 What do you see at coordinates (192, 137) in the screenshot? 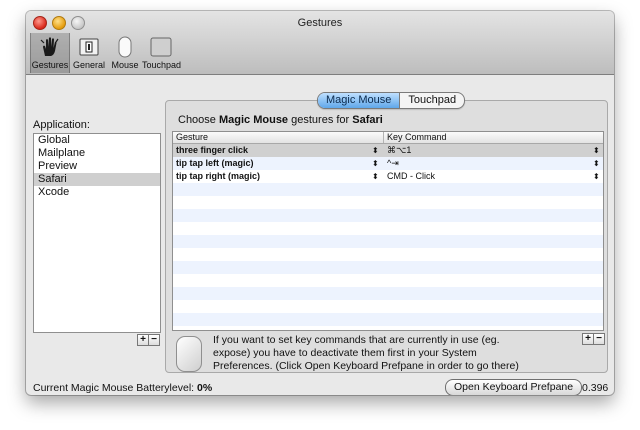
I see `column-header-gesture: Gesture` at bounding box center [192, 137].